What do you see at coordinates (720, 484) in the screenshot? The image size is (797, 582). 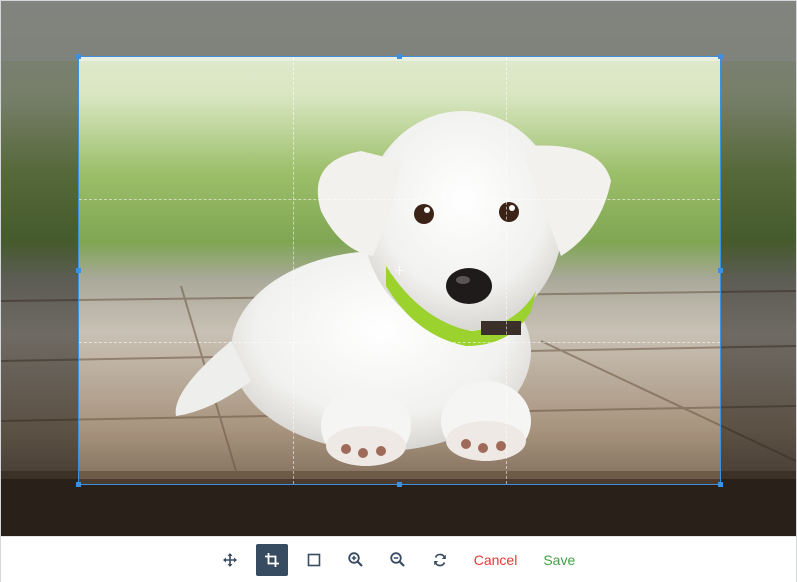 I see `crop-handle-bottom-right` at bounding box center [720, 484].